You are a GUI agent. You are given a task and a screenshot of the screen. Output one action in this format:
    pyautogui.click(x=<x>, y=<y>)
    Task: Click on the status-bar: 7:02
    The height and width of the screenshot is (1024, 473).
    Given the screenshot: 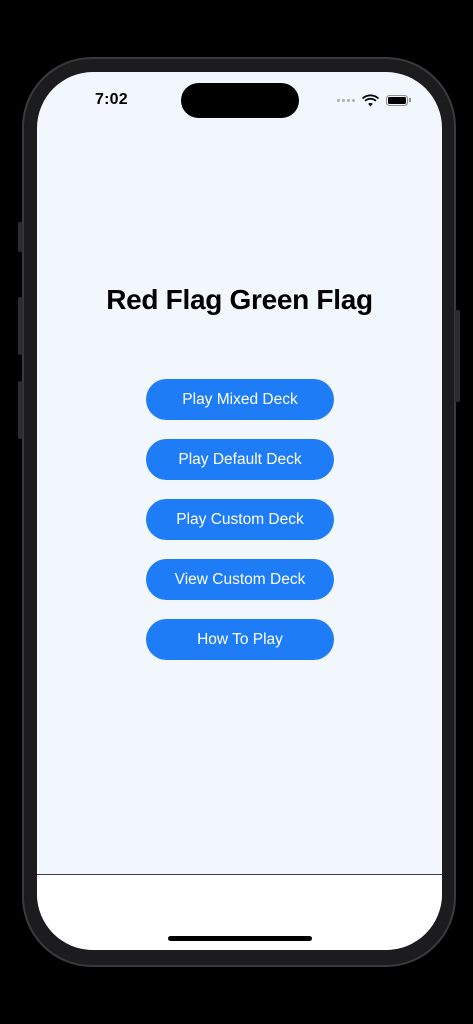 What is the action you would take?
    pyautogui.click(x=239, y=99)
    